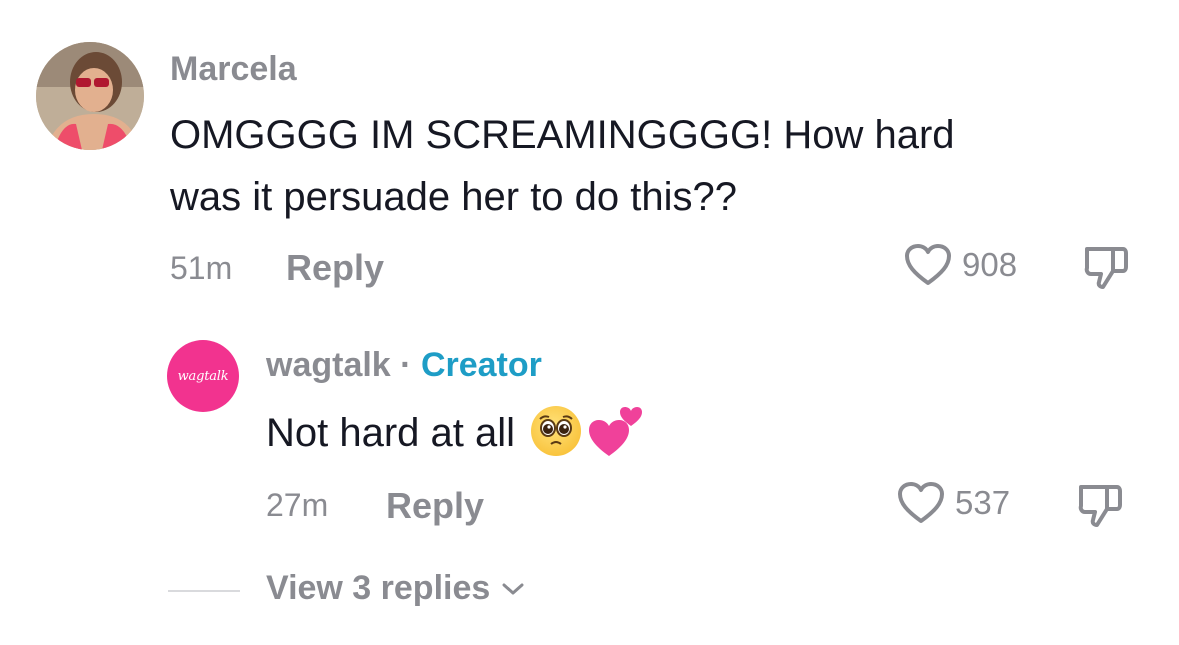  Describe the element at coordinates (328, 365) in the screenshot. I see `comment-username: wagtalk` at that location.